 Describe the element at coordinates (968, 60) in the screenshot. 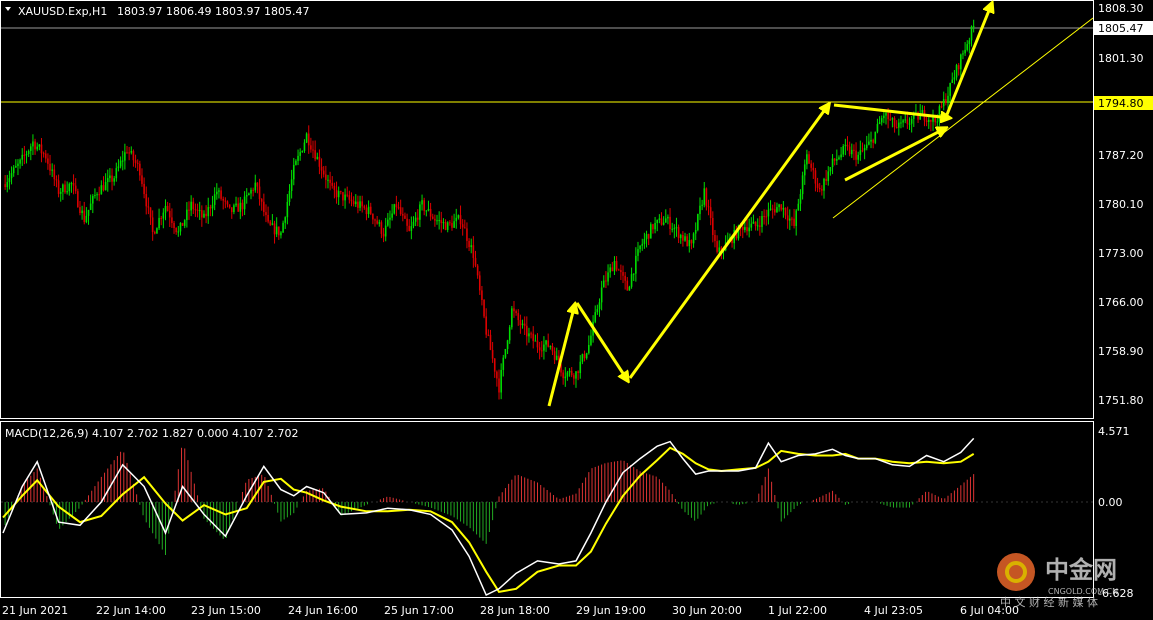

I see `arrow-breakout` at that location.